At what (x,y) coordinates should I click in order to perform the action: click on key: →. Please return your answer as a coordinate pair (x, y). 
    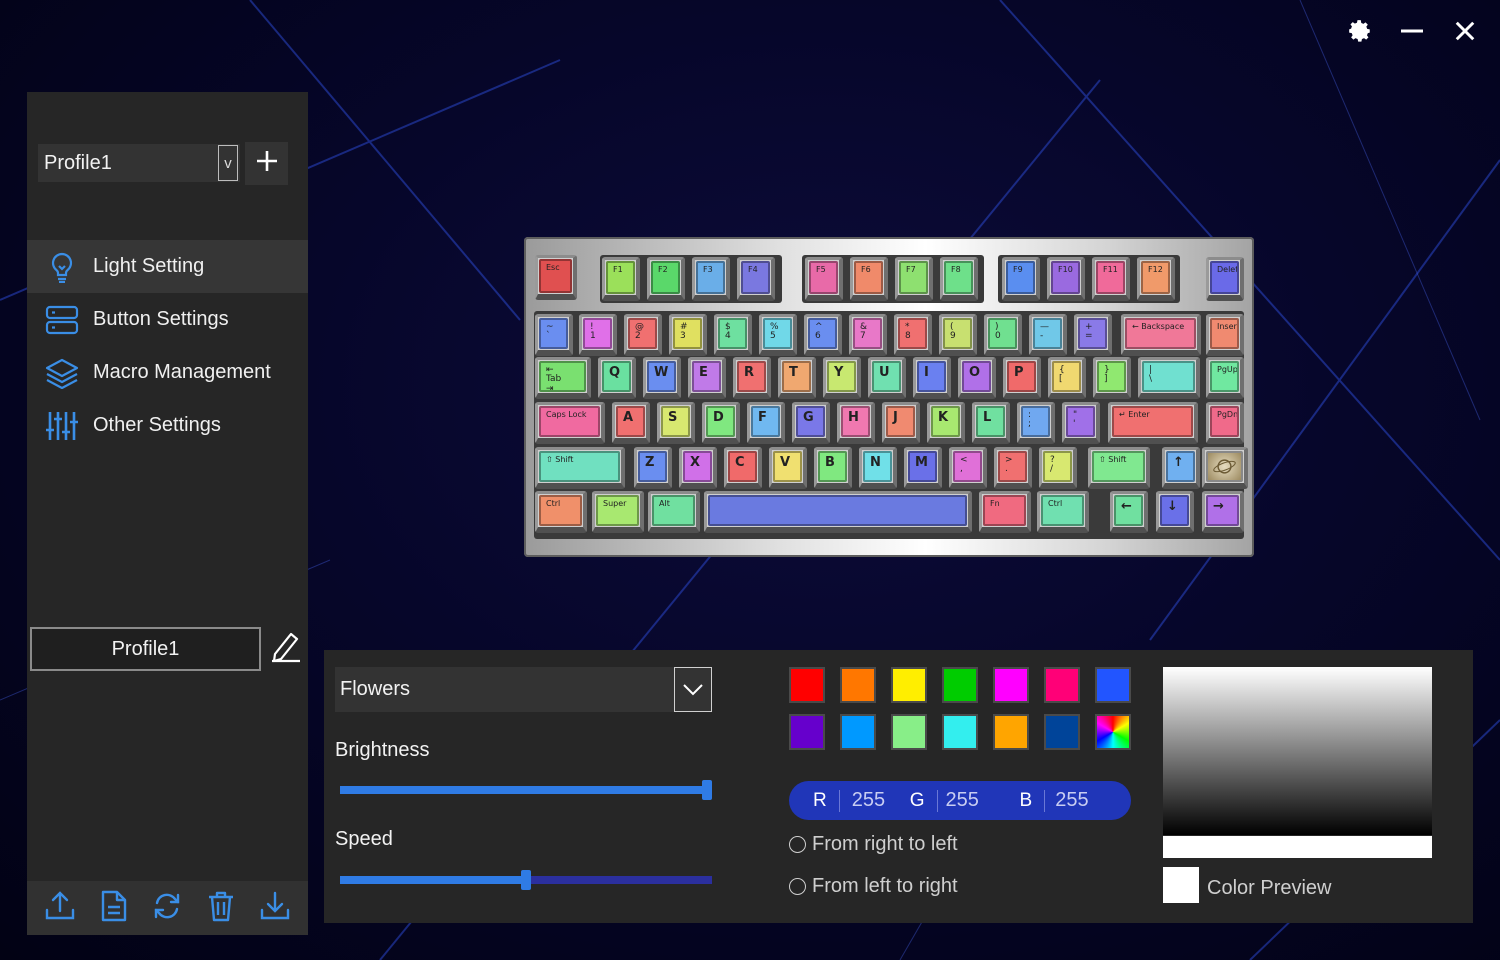
    Looking at the image, I should click on (1223, 512).